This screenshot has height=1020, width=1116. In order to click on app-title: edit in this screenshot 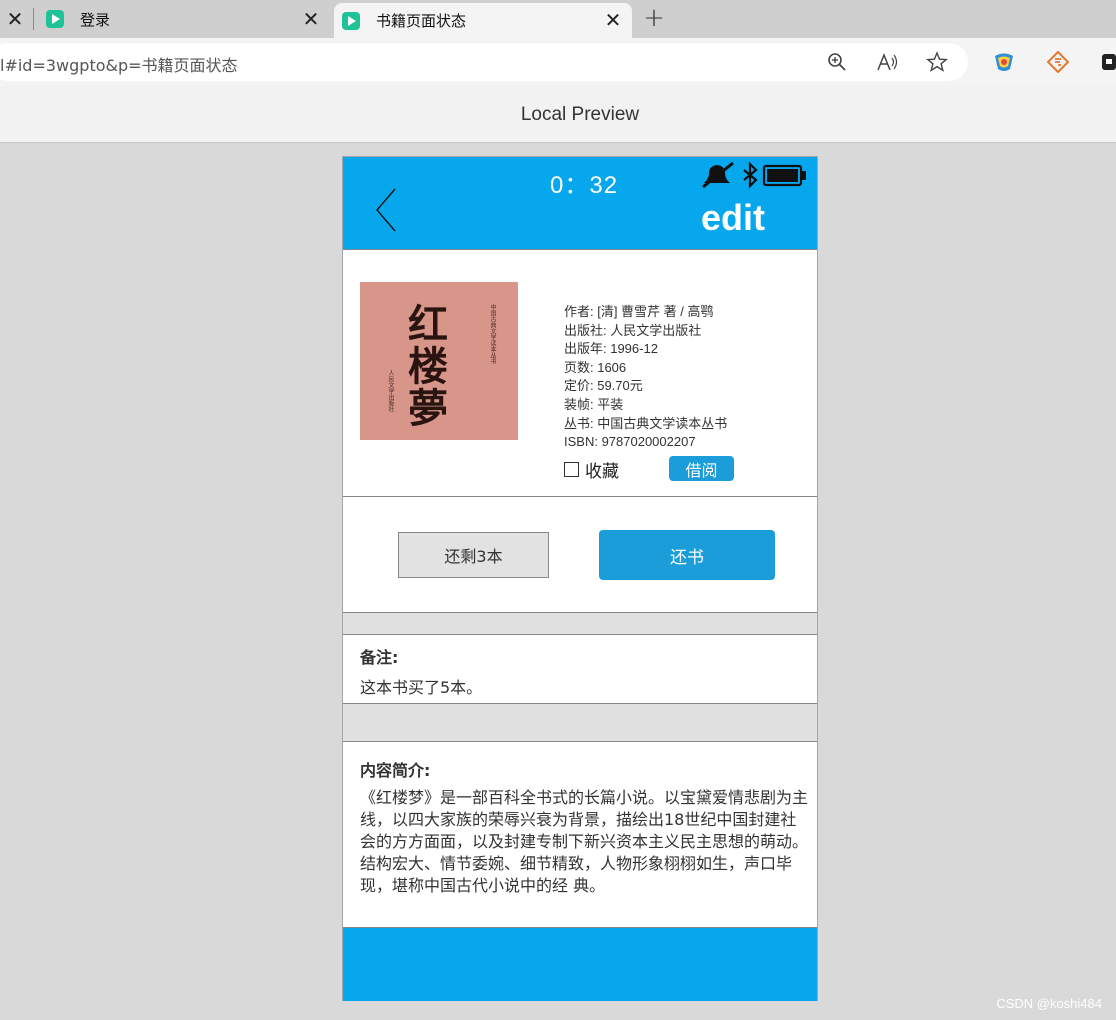, I will do `click(733, 217)`.